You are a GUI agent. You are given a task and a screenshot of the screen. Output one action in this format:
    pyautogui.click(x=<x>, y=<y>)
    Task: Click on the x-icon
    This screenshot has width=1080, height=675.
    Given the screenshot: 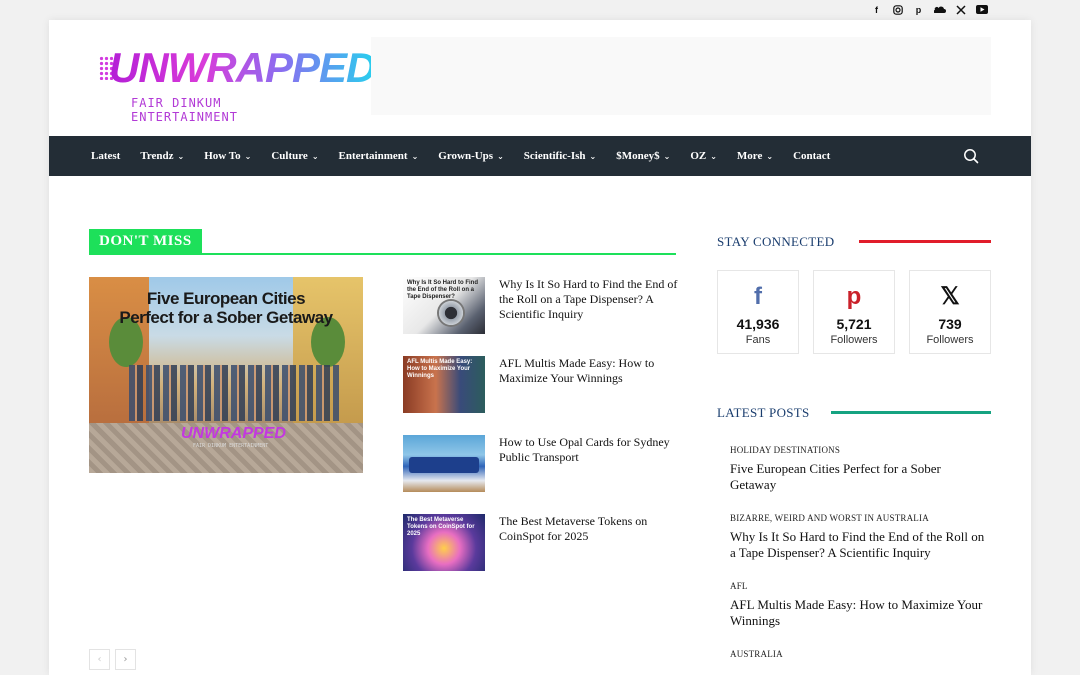 What is the action you would take?
    pyautogui.click(x=960, y=9)
    